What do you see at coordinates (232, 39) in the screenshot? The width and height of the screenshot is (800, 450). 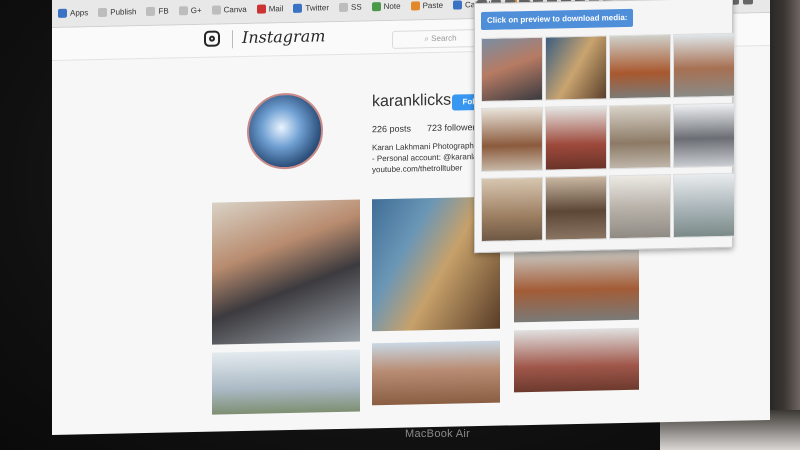 I see `header-divider` at bounding box center [232, 39].